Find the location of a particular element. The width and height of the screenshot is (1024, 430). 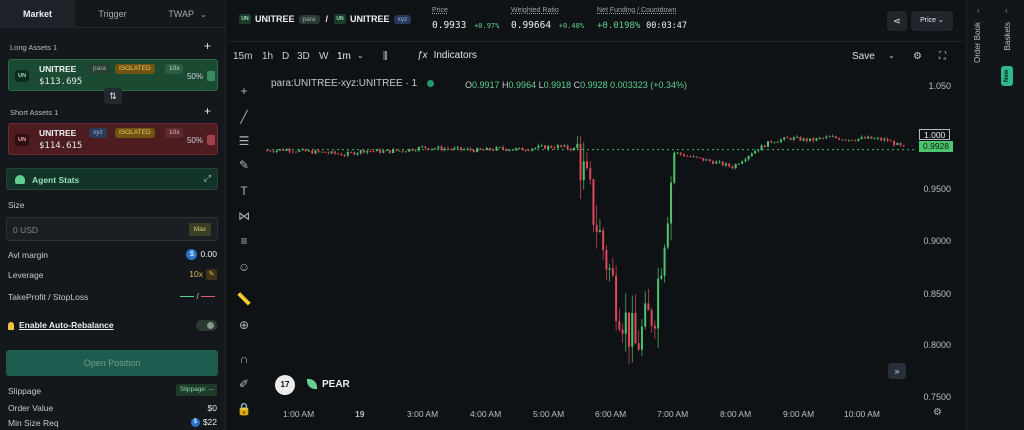

tab-twap: TWAP ⌄ is located at coordinates (187, 14).